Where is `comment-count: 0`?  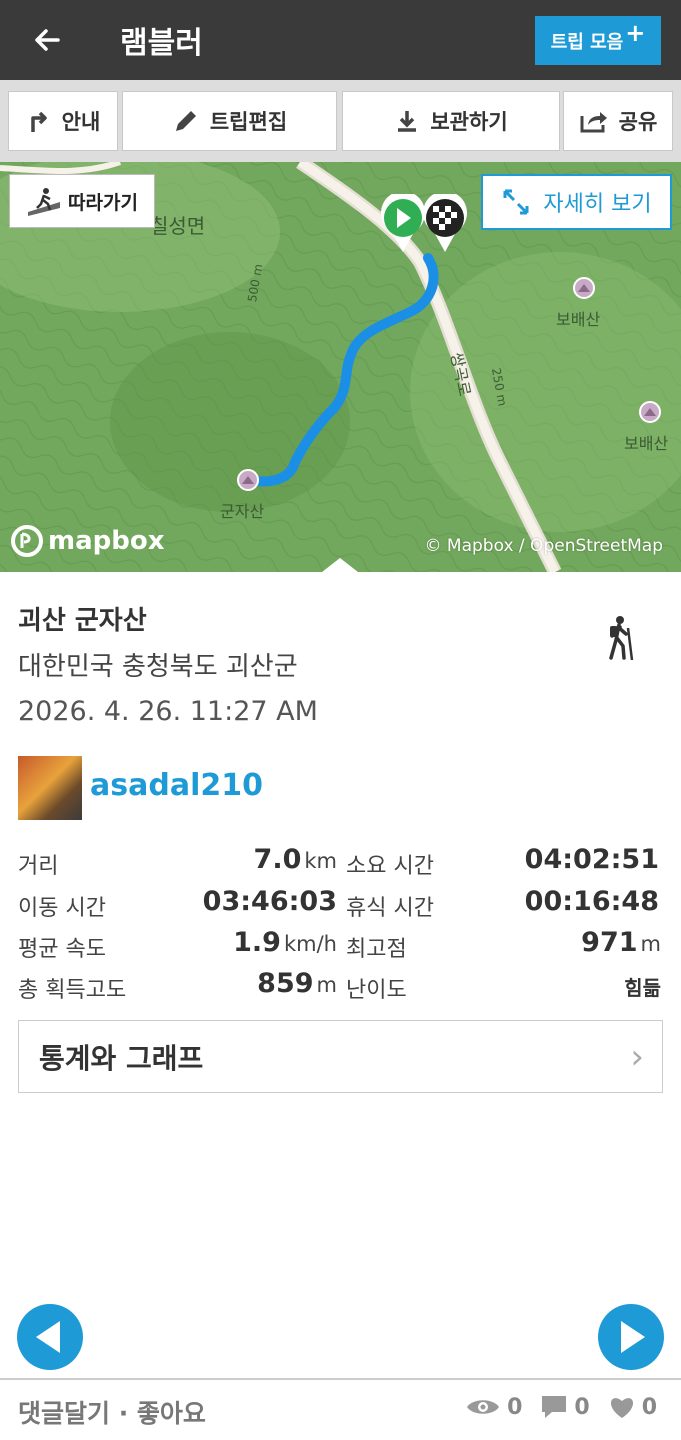 comment-count: 0 is located at coordinates (582, 1407).